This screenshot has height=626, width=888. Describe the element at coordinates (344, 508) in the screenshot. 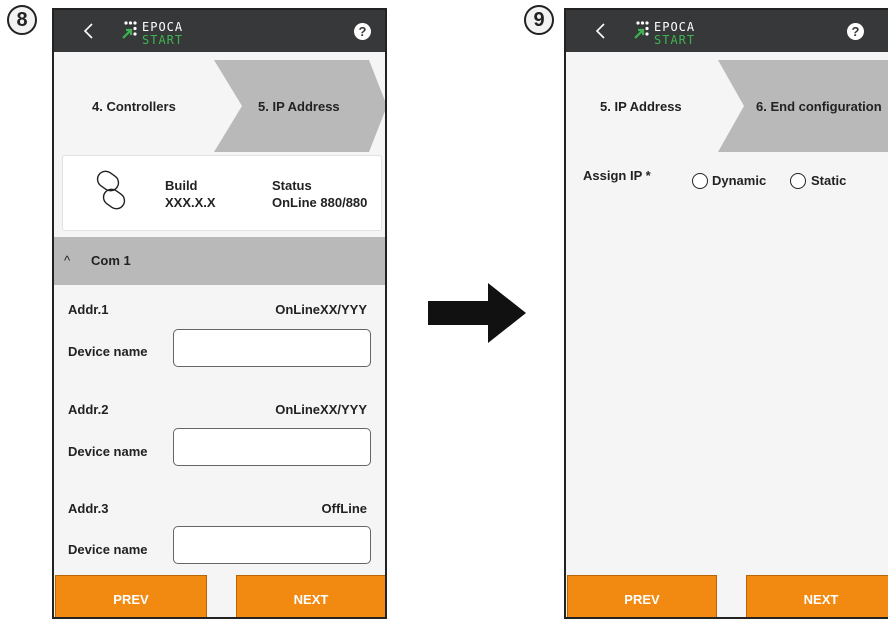

I see `device-status: OffLine` at that location.